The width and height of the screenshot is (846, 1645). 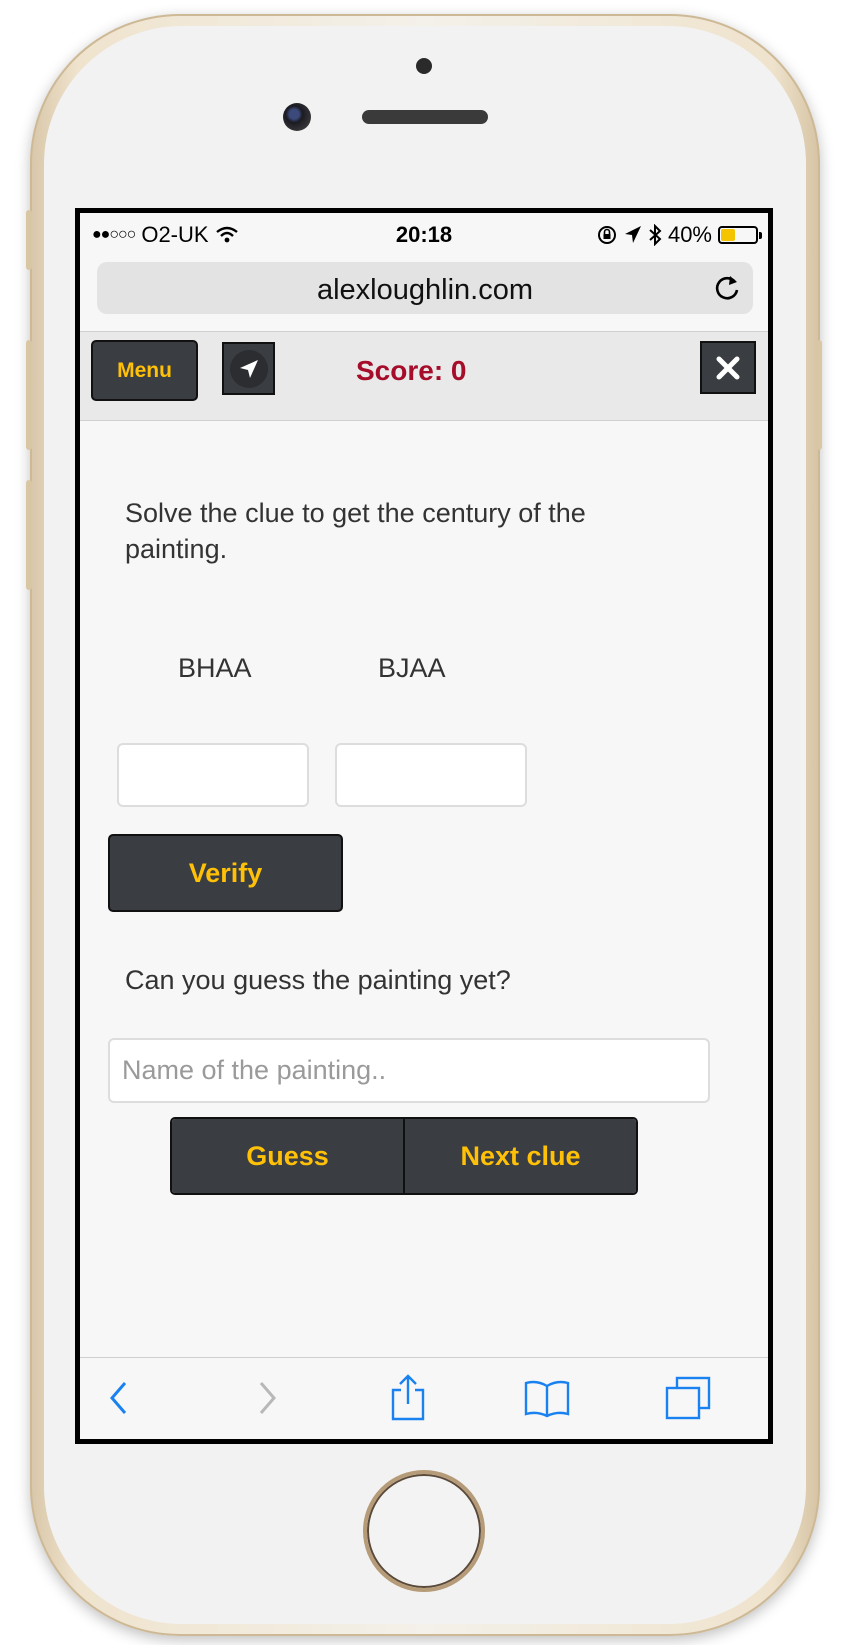 I want to click on painting-name-input, so click(x=409, y=1070).